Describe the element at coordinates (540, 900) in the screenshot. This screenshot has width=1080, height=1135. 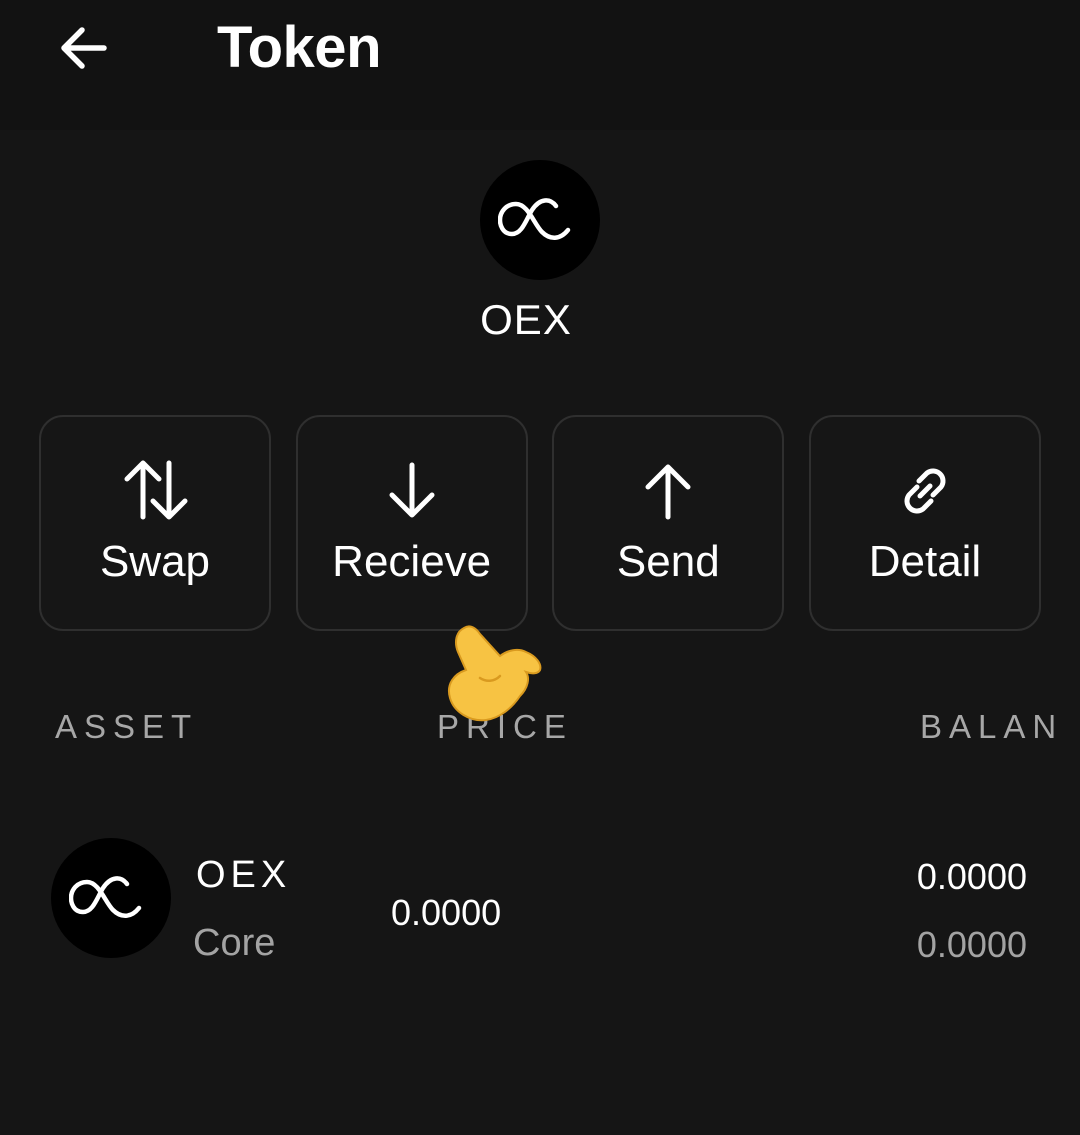
I see `asset-row: OEX Core 0.0000 0.0000 0.0000` at that location.